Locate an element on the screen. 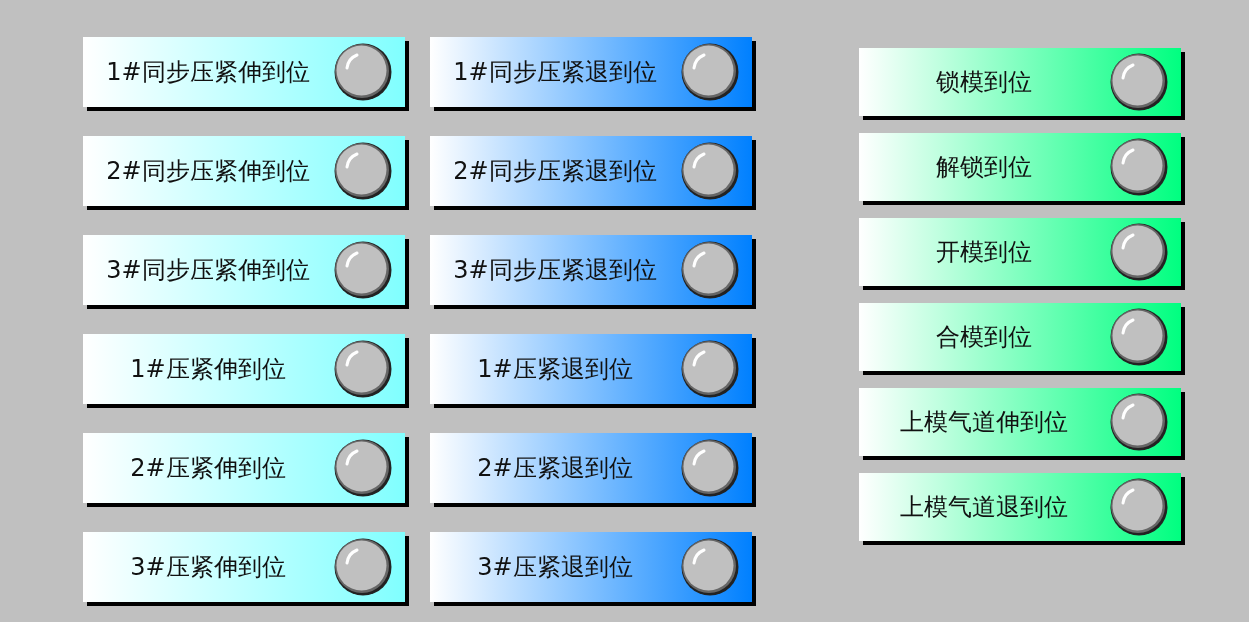  indicator-label: 锁模到位 is located at coordinates (984, 82).